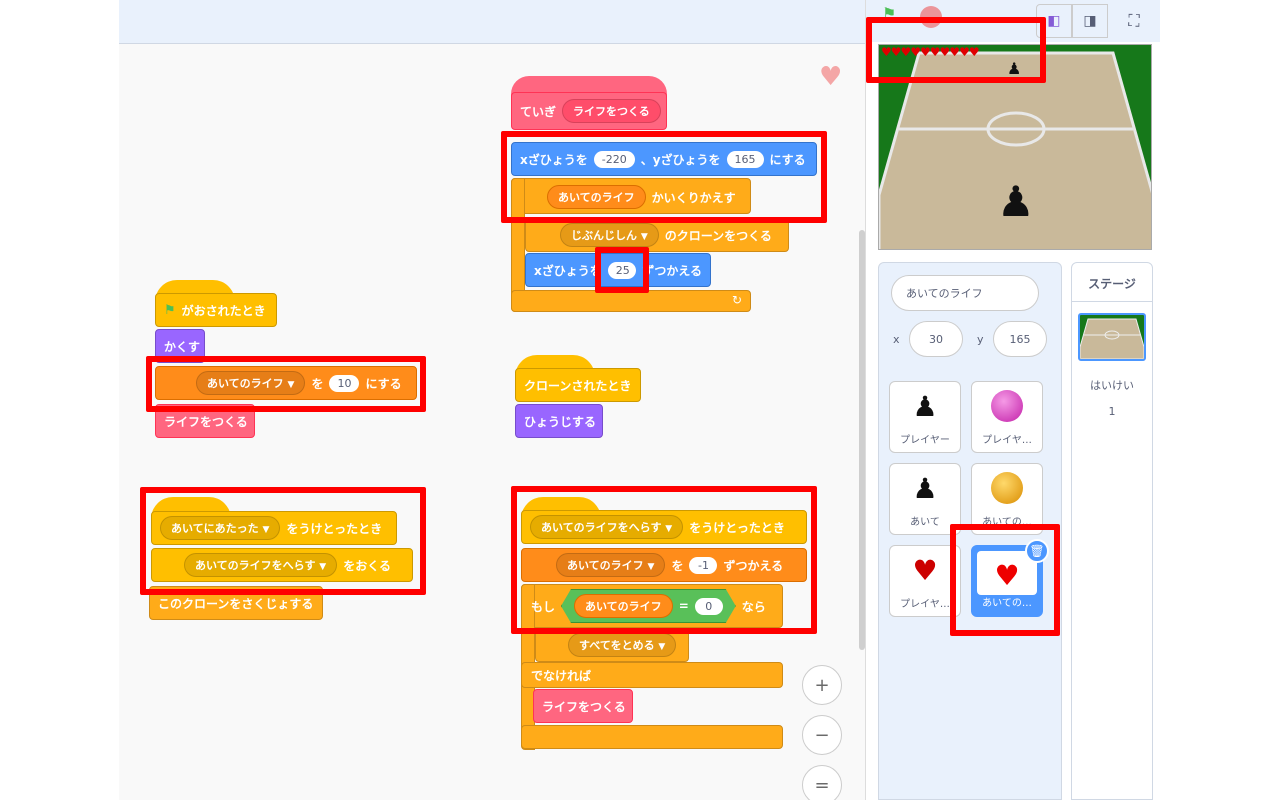  Describe the element at coordinates (607, 527) in the screenshot. I see `reduce-message-dropdown: あいてのライフをへらす ▼` at that location.